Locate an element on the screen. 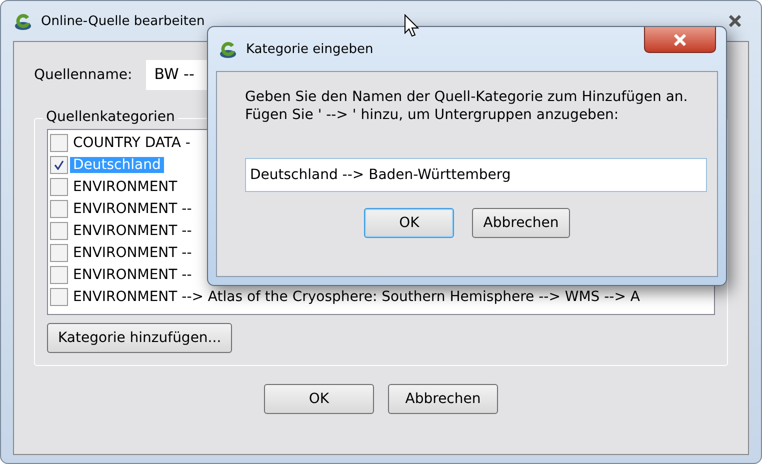 This screenshot has height=464, width=762. category-item: COUNTRY DATA - is located at coordinates (132, 143).